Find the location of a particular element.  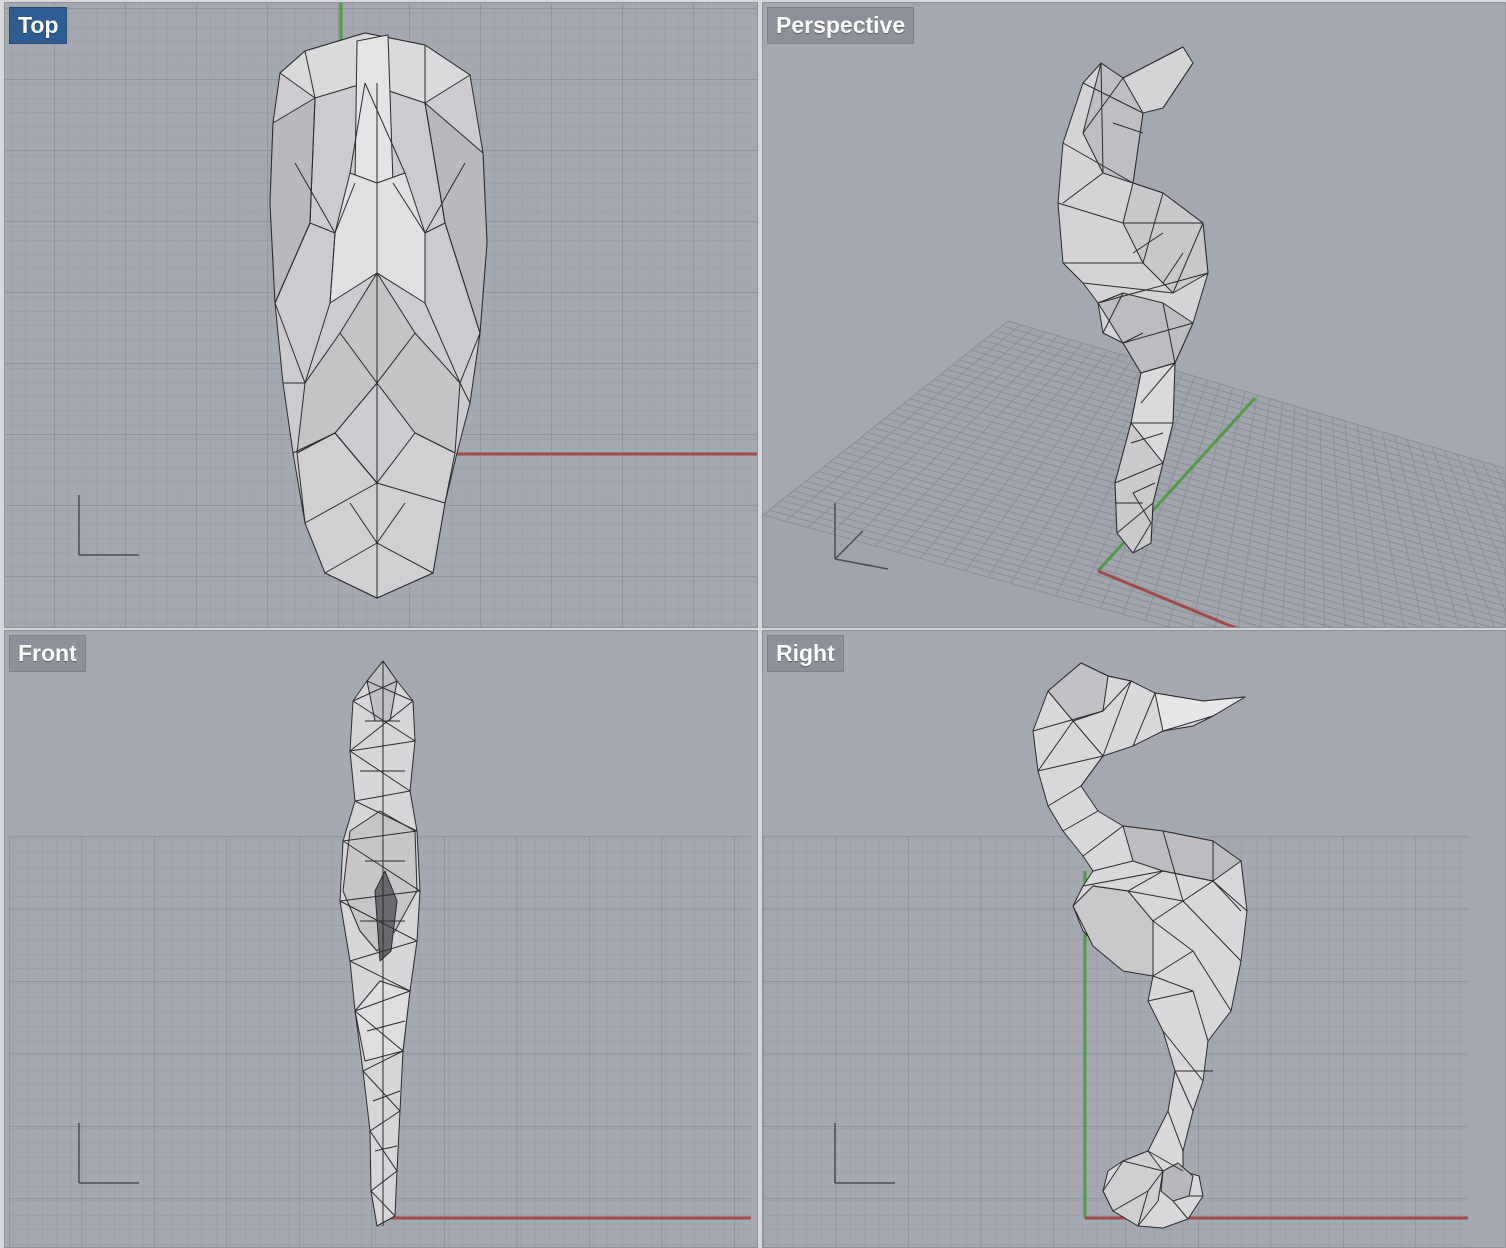

viewport-label-front: Front is located at coordinates (47, 653).